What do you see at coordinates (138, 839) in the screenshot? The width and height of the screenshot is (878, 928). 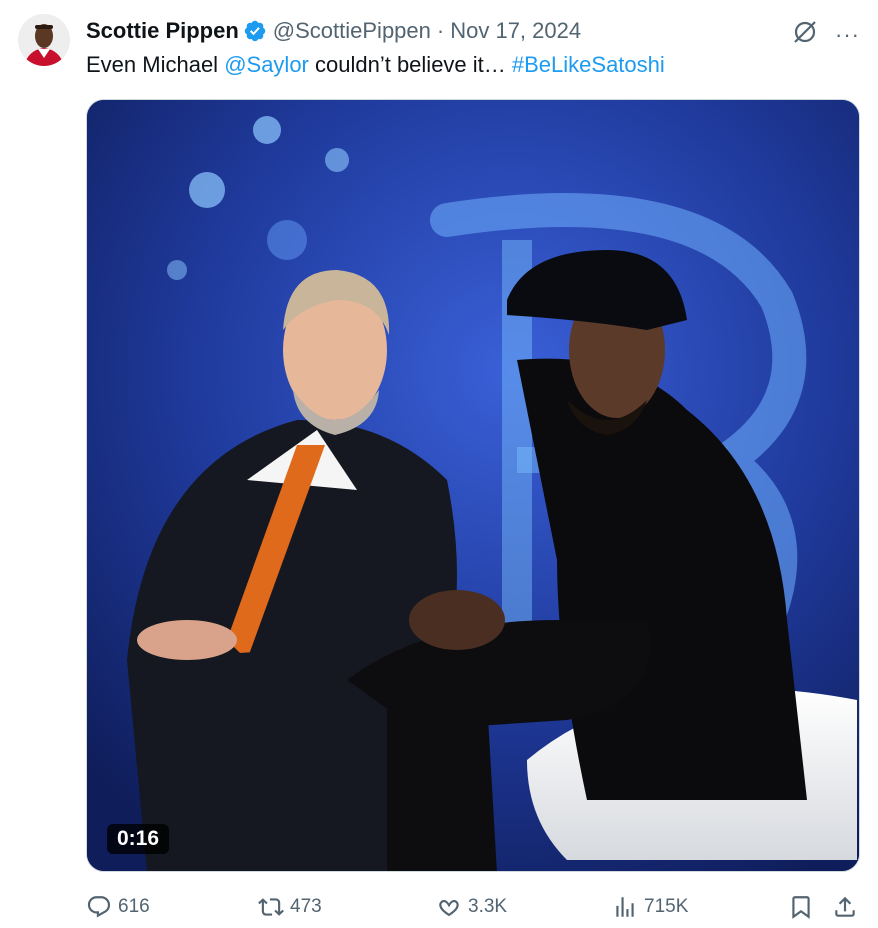 I see `video-duration: 0:16` at bounding box center [138, 839].